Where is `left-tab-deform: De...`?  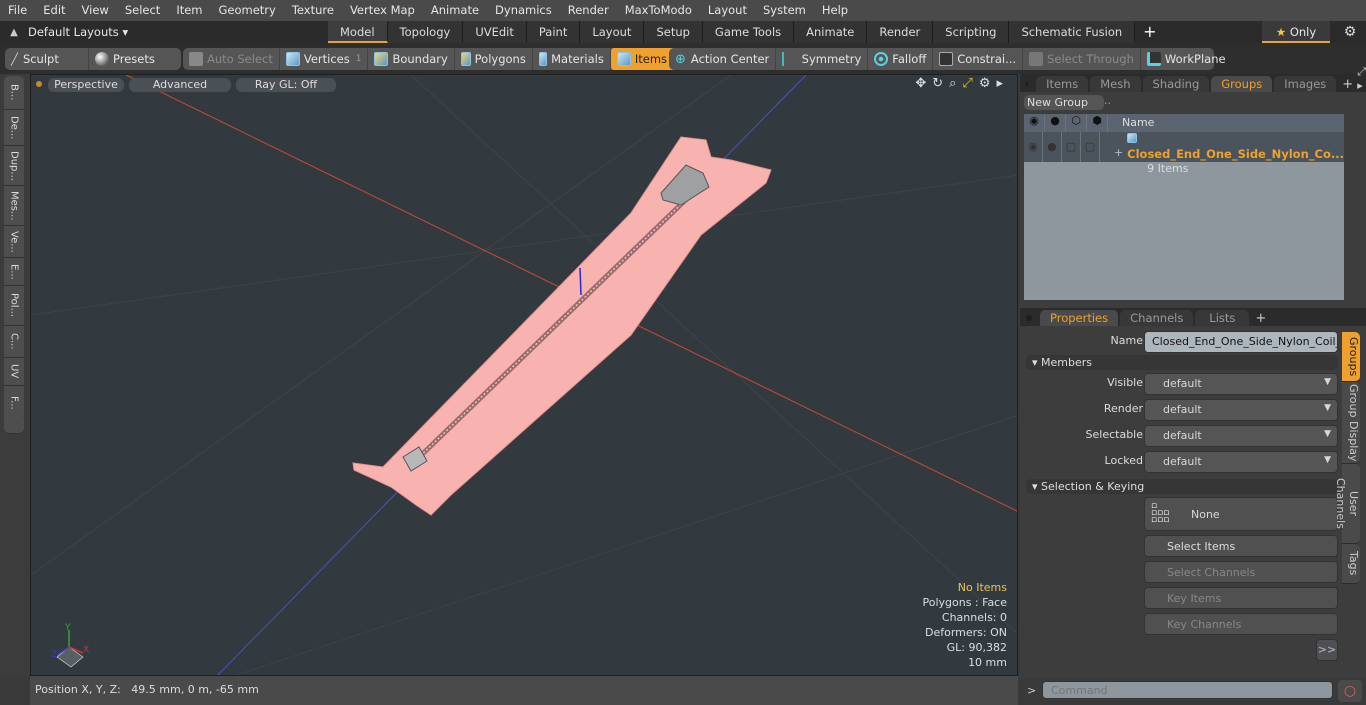
left-tab-deform: De... is located at coordinates (14, 128).